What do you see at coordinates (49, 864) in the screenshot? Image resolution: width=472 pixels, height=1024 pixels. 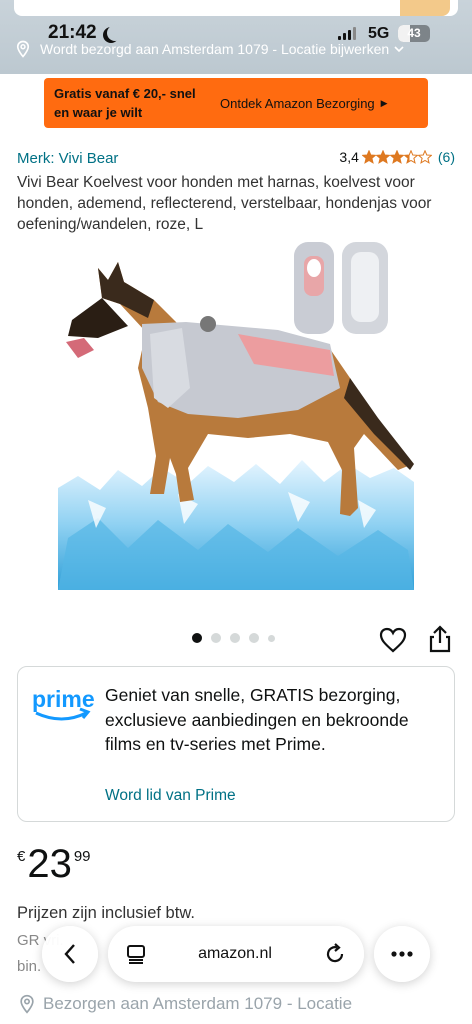 I see `price-whole: 23` at bounding box center [49, 864].